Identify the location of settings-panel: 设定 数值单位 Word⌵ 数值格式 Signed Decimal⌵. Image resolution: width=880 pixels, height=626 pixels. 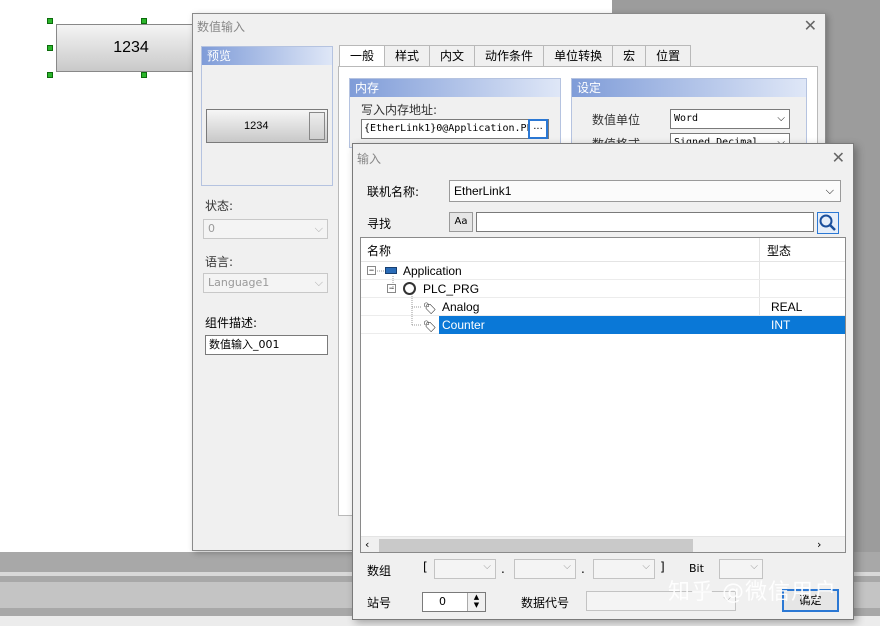
(689, 114).